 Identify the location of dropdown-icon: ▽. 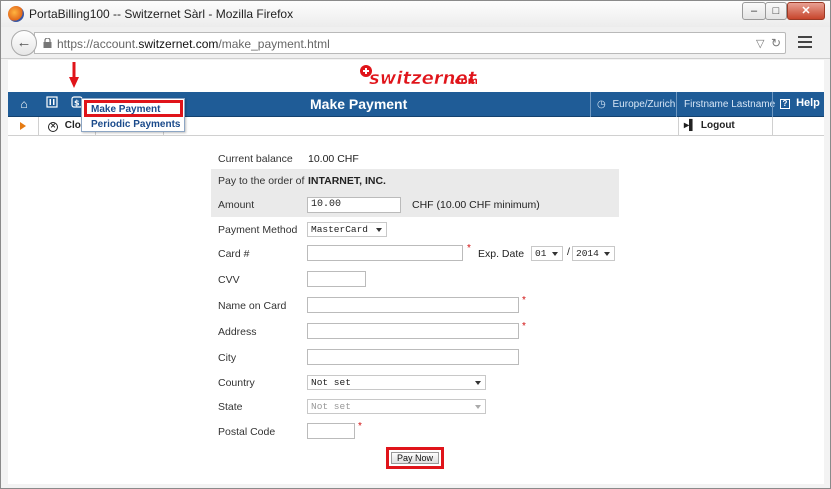
(760, 43).